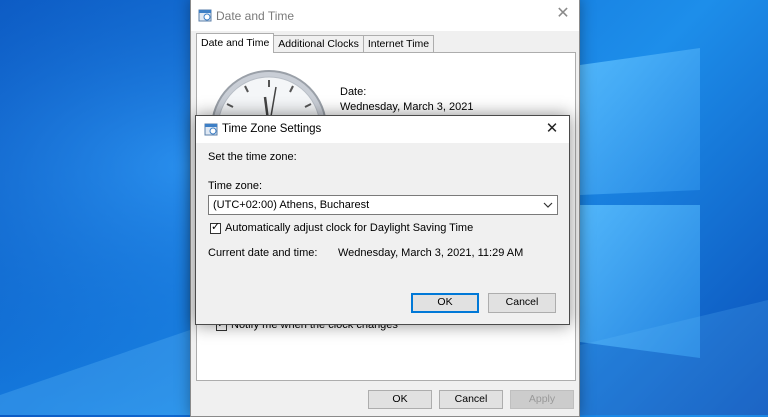 This screenshot has height=417, width=768. Describe the element at coordinates (272, 129) in the screenshot. I see `dialog-title: Time Zone Settings` at that location.